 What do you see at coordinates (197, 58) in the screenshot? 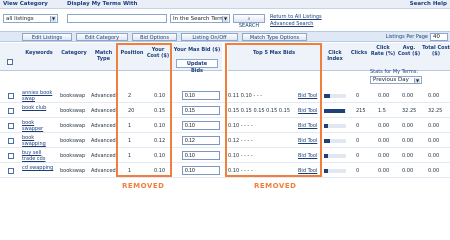
I see `col-your-max-bid: Your Max Bid ($) Update Bids` at bounding box center [197, 58].